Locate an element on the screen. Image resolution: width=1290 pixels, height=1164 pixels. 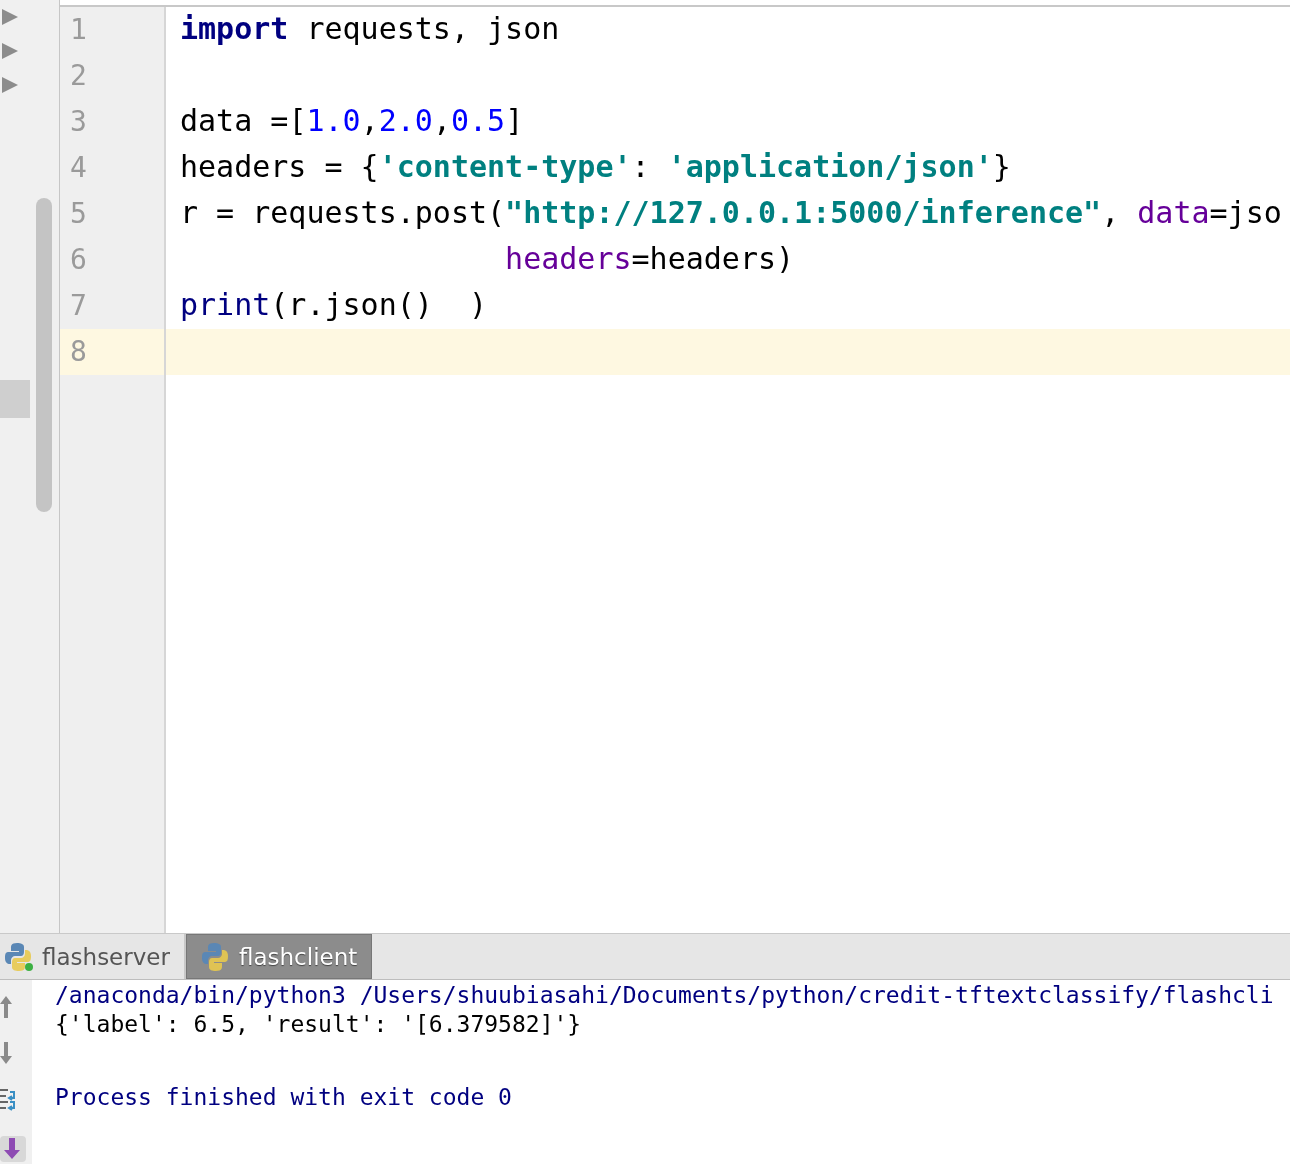
code-line: data =[1.0,2.0,0.5] is located at coordinates (351, 121).